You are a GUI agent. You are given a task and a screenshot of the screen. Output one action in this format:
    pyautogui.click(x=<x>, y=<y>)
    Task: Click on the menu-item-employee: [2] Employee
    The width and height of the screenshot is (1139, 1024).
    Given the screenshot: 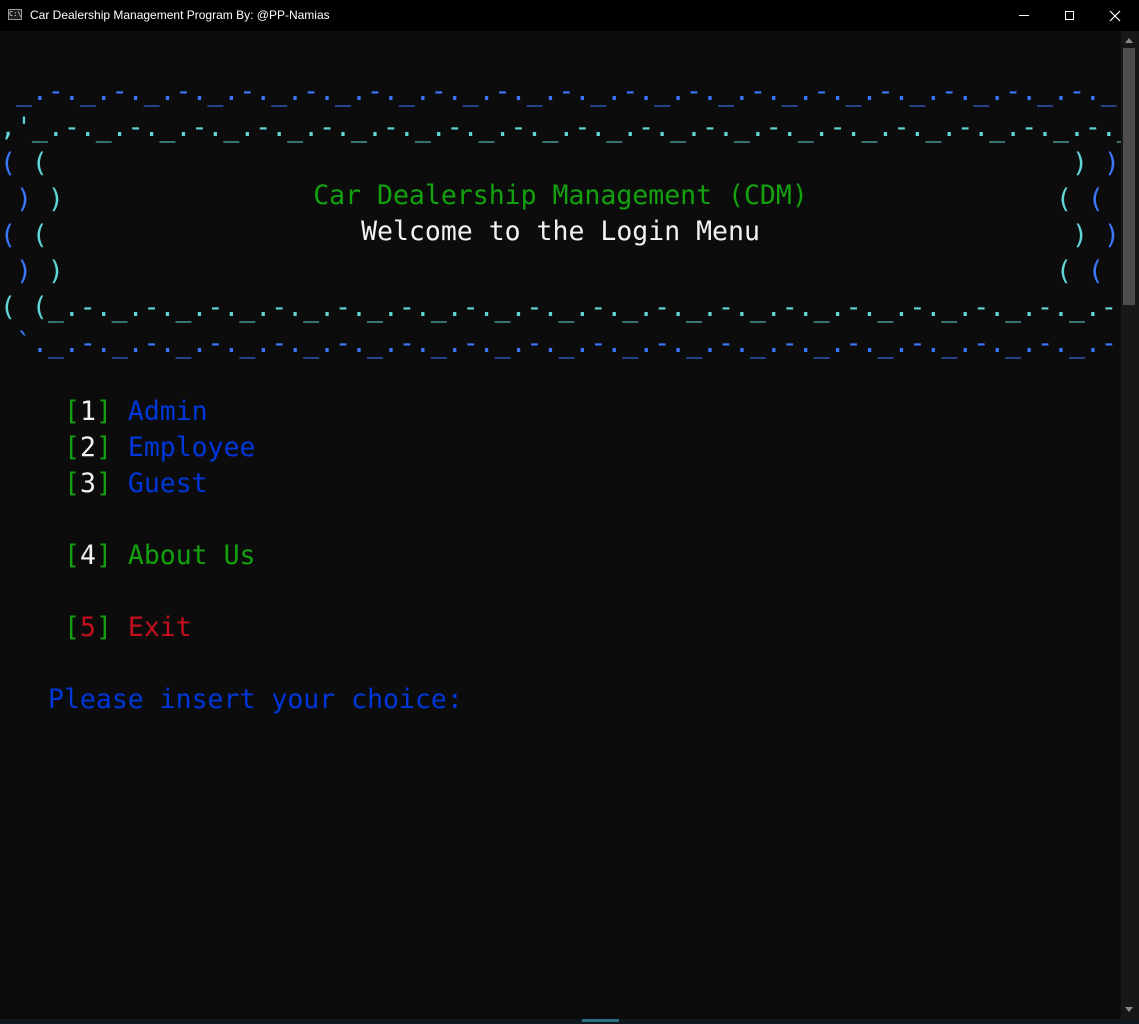 What is the action you would take?
    pyautogui.click(x=160, y=448)
    